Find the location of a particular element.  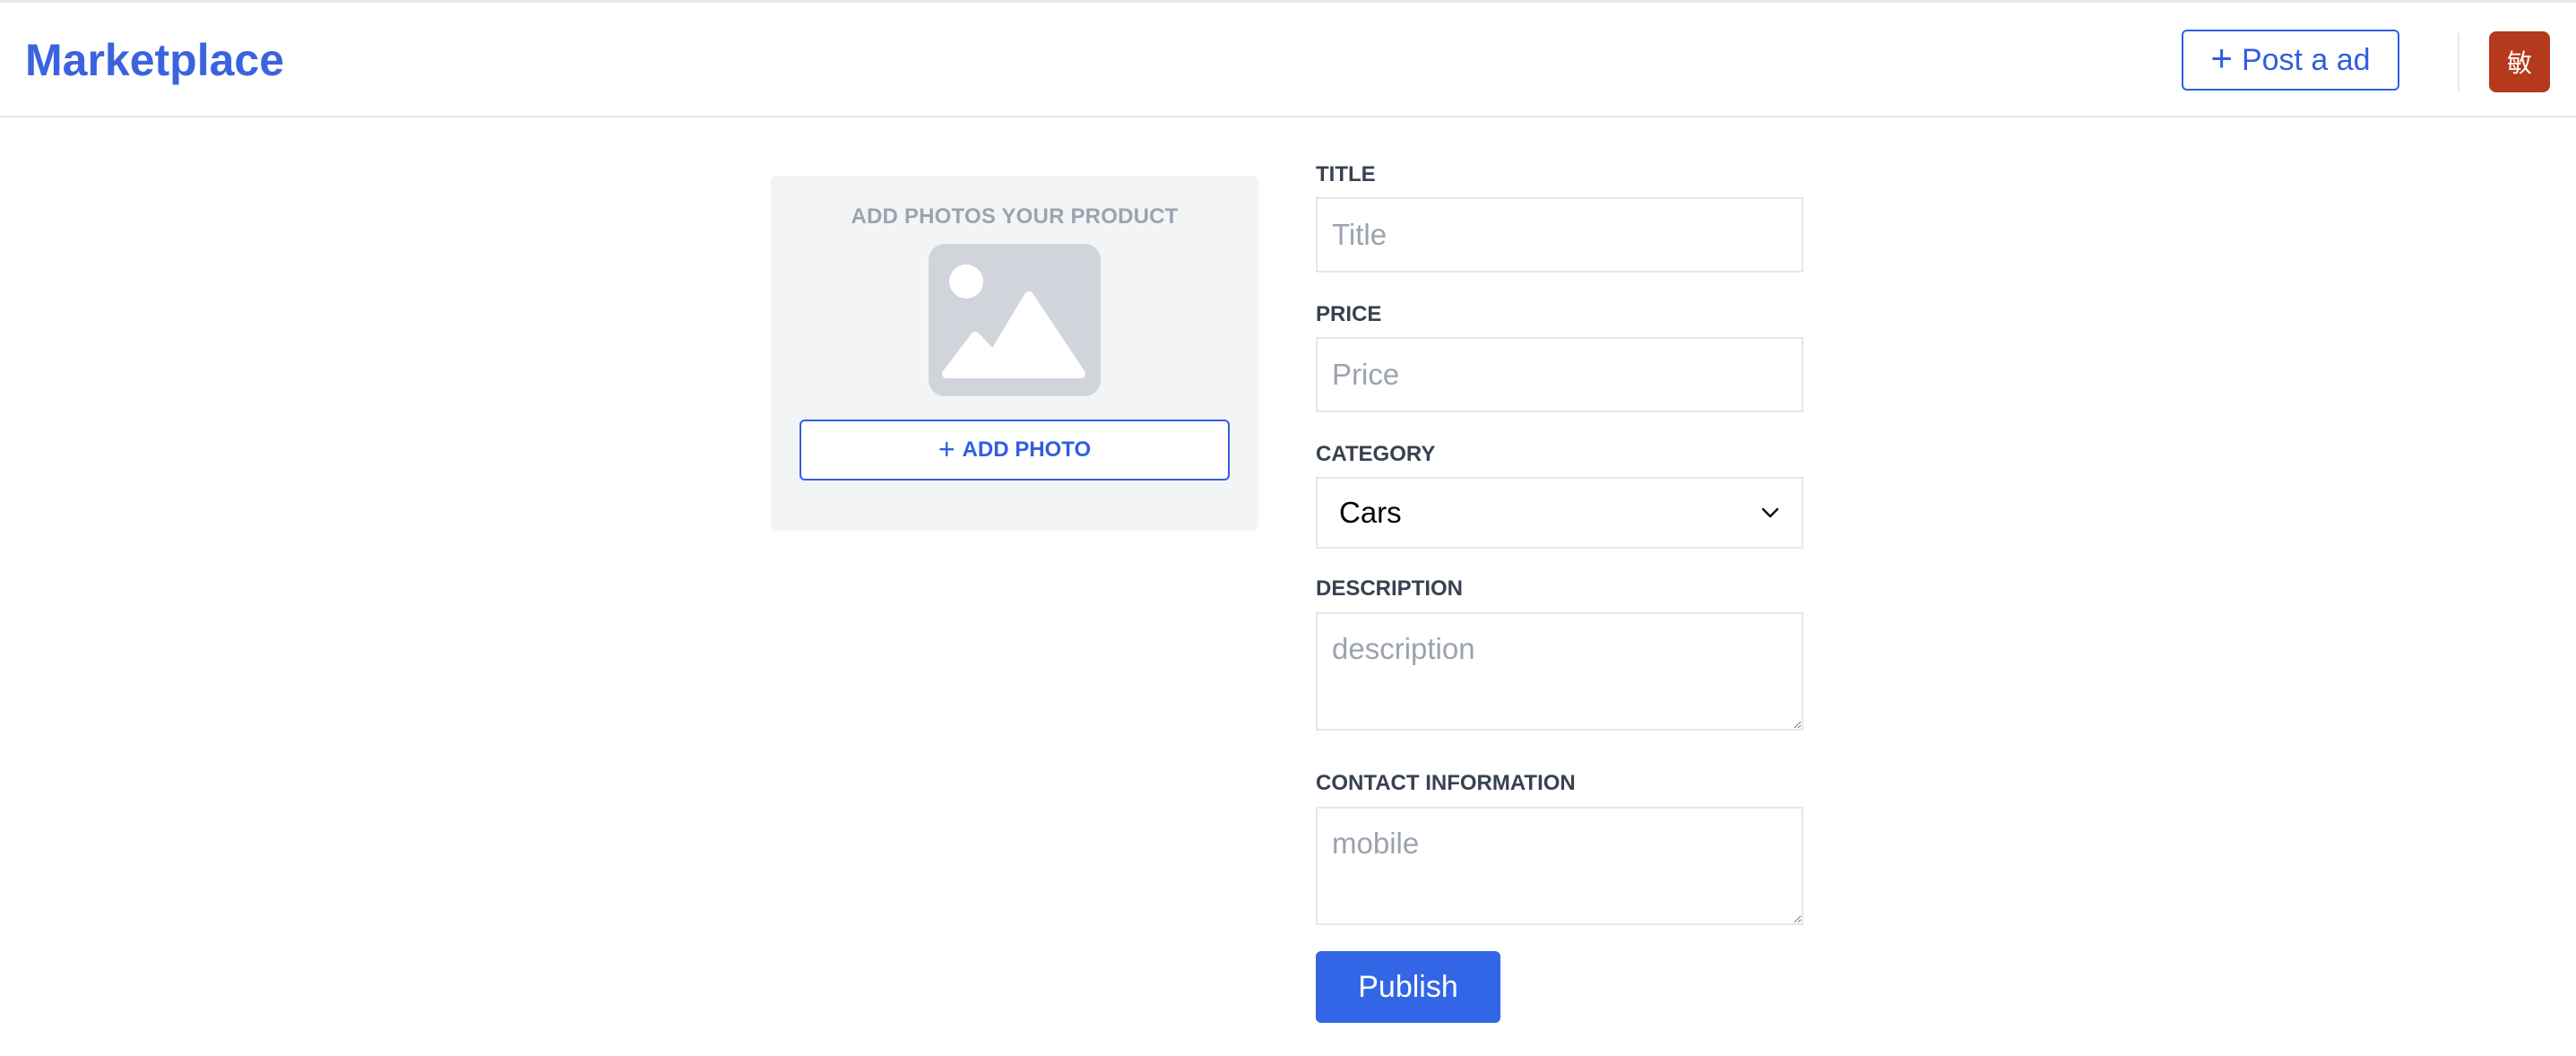

photo-upload-panel: ADD PHOTOS YOUR PRODUCT + ADD PHOTO is located at coordinates (1014, 353).